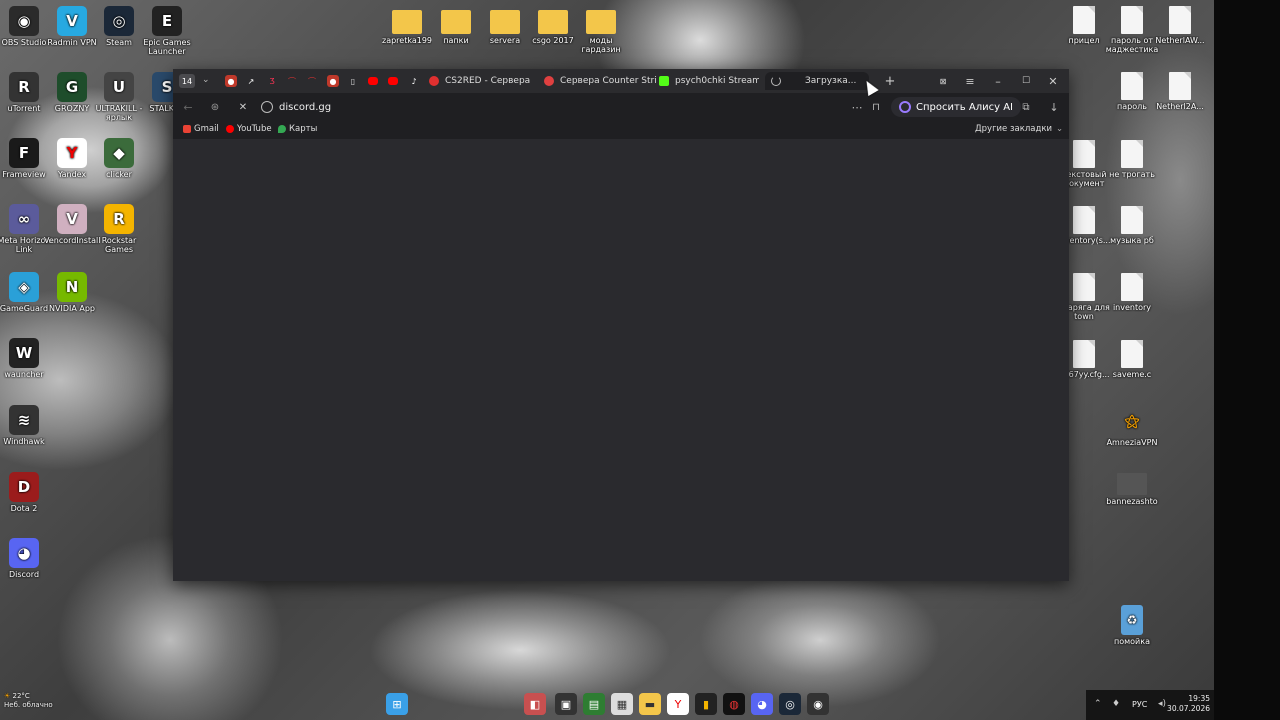 This screenshot has width=1280, height=720. Describe the element at coordinates (762, 704) in the screenshot. I see `discord-icon: ◕` at that location.